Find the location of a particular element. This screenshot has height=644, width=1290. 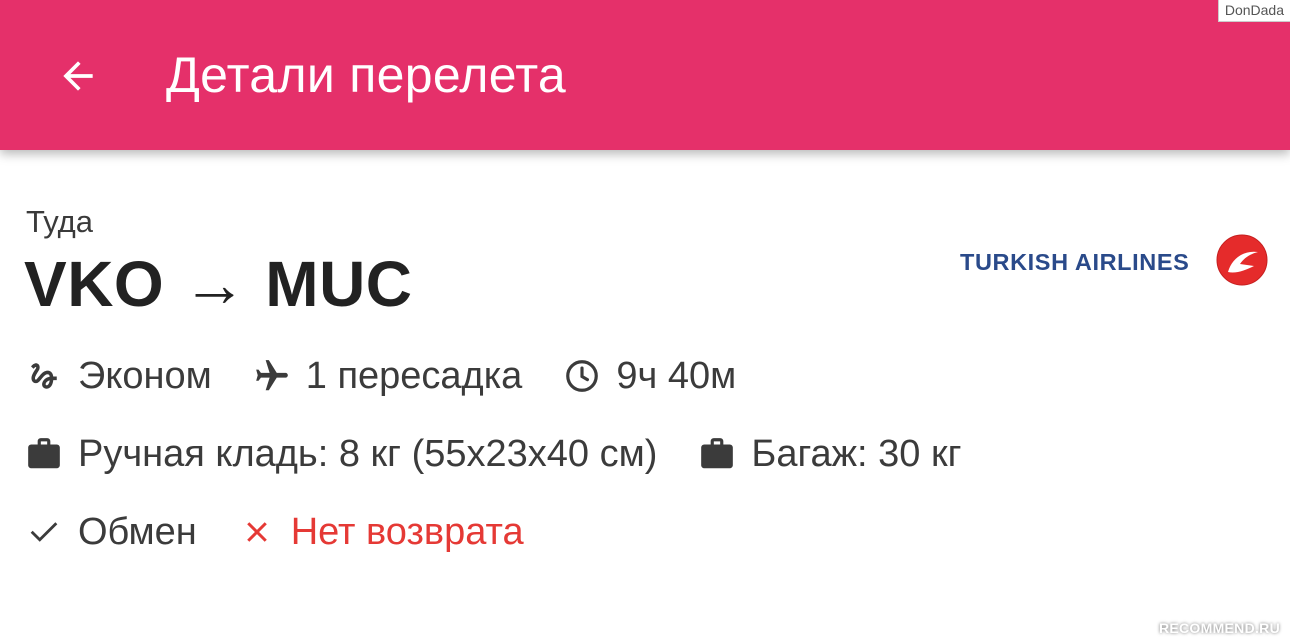

baggage-label: Багаж: 30 кг is located at coordinates (856, 453).